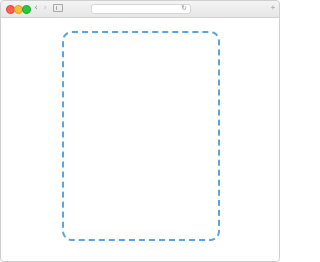 This screenshot has width=320, height=262. I want to click on sidebar-icon, so click(58, 8).